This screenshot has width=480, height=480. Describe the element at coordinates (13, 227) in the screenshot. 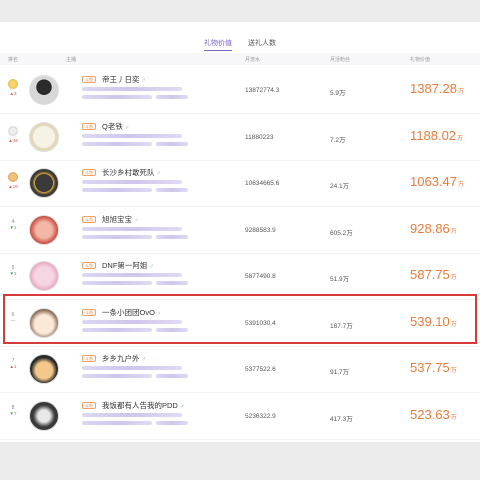

I see `rank-change: ▼1` at that location.